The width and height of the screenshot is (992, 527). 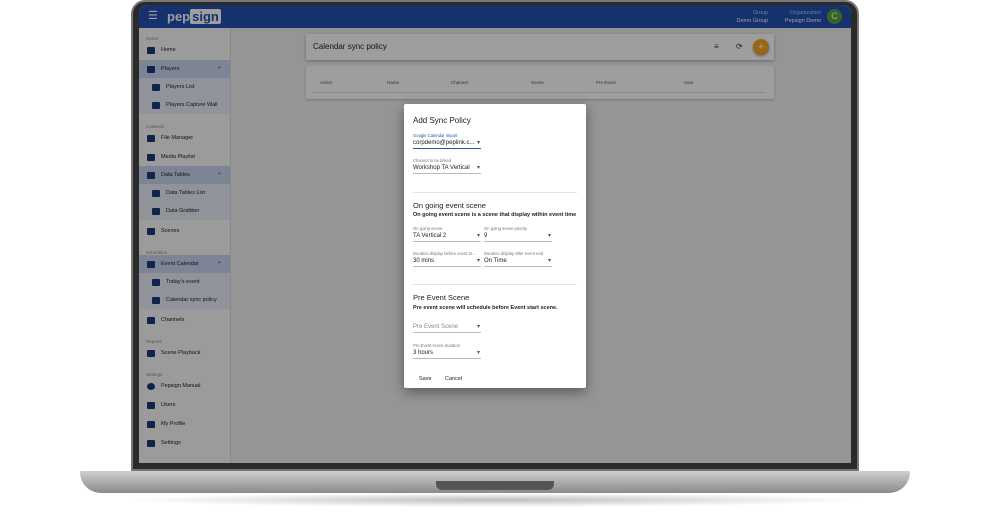 I want to click on channel-select: Channel to be linked Workshop TA Vertical, so click(x=447, y=166).